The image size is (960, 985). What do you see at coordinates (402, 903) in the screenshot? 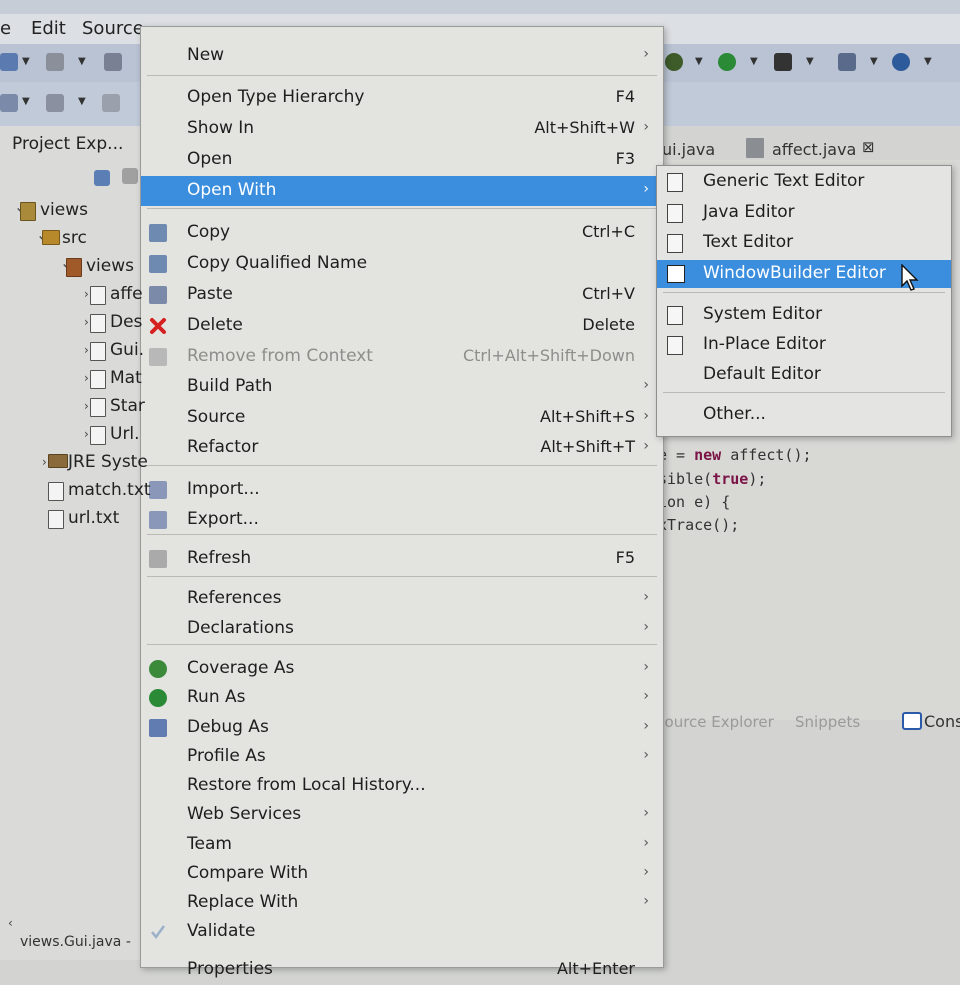
I see `menu-item-replace-with: Replace With ›` at bounding box center [402, 903].